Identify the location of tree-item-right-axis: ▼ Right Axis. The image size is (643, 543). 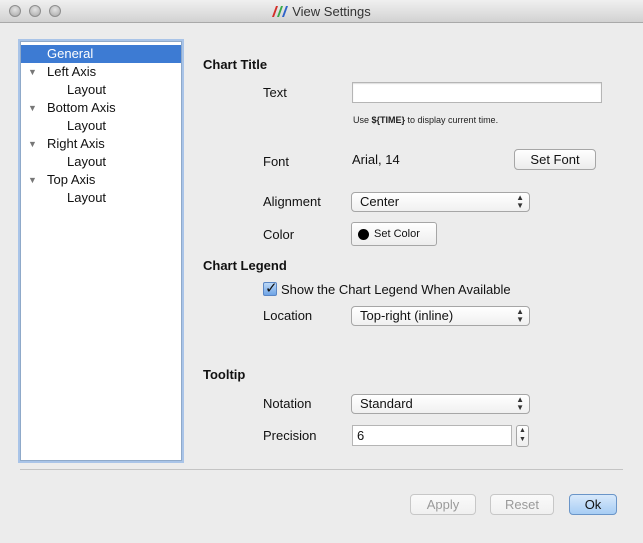
(101, 144).